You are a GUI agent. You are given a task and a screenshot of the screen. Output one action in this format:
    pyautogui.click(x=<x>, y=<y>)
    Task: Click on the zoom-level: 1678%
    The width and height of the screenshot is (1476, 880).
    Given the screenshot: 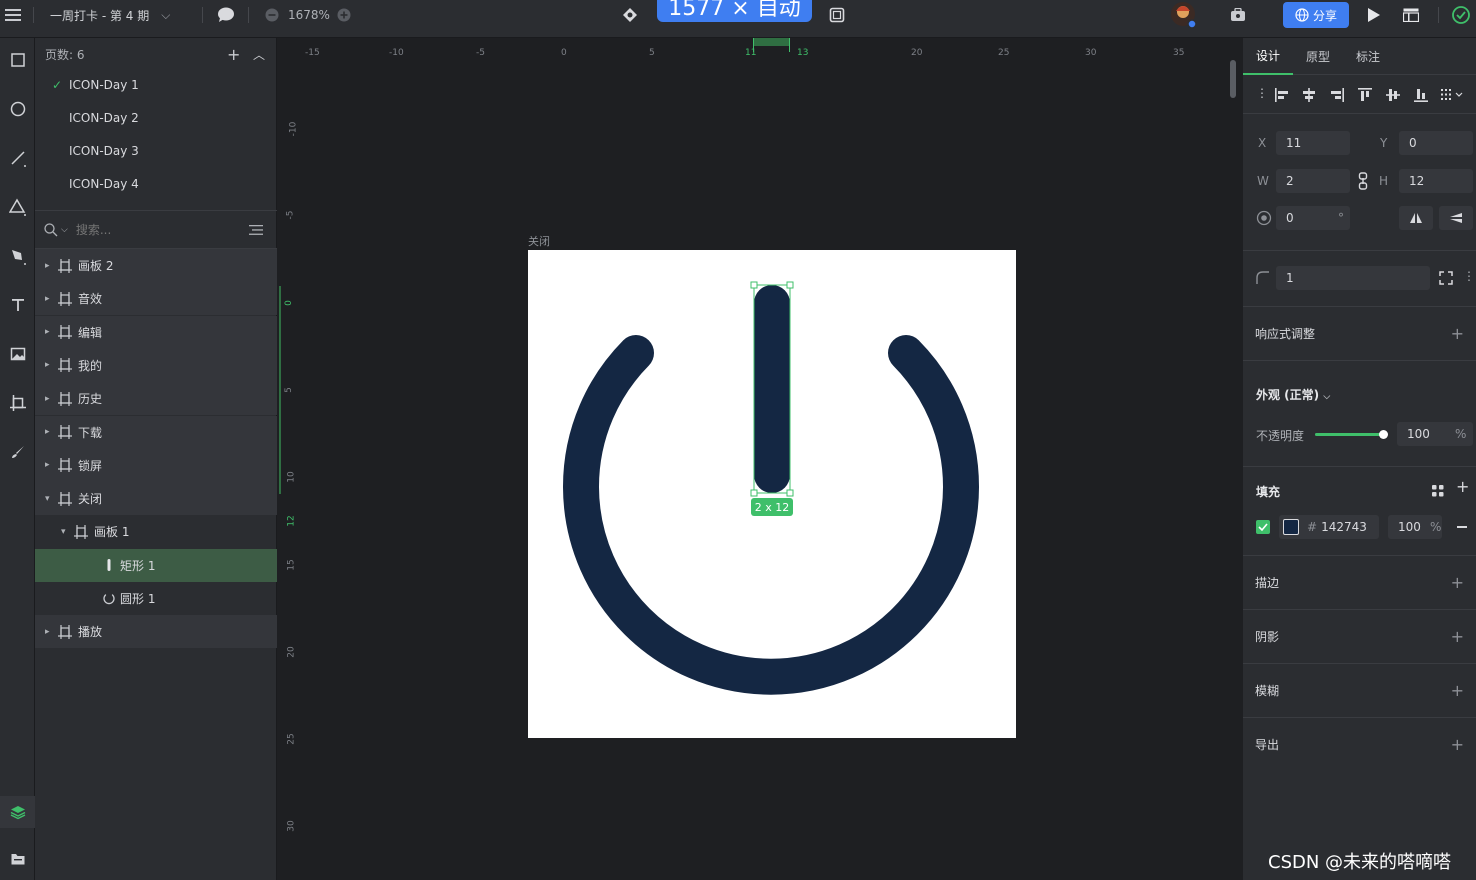 What is the action you would take?
    pyautogui.click(x=309, y=15)
    